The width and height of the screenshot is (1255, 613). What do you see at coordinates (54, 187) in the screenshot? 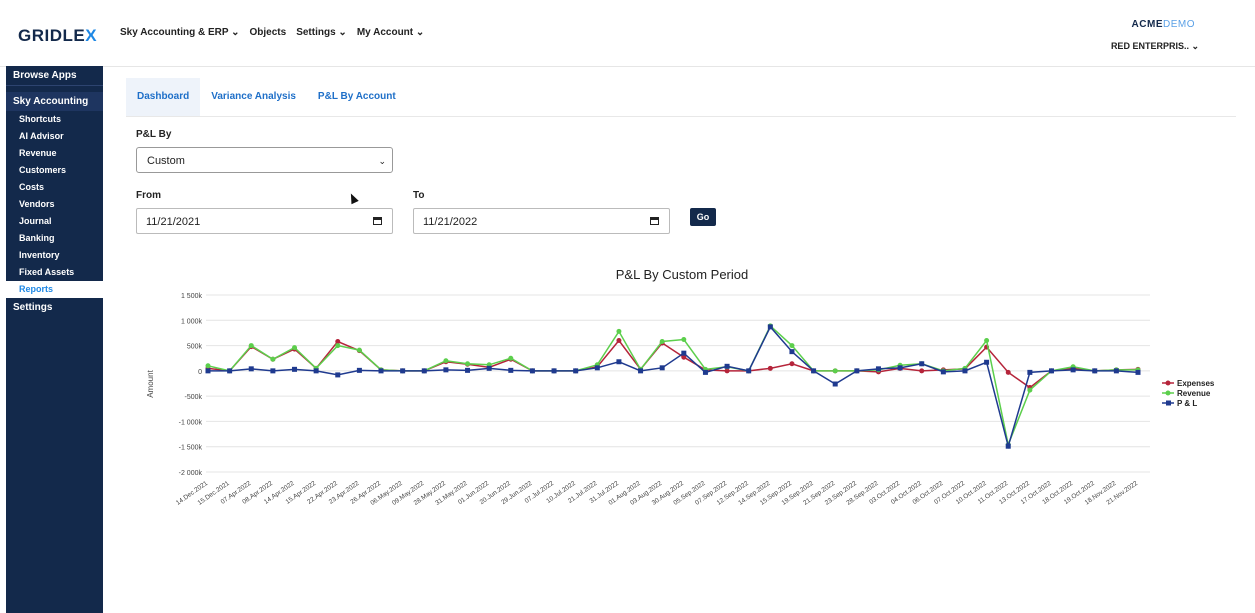
I see `sidebar-item-costs: Costs` at bounding box center [54, 187].